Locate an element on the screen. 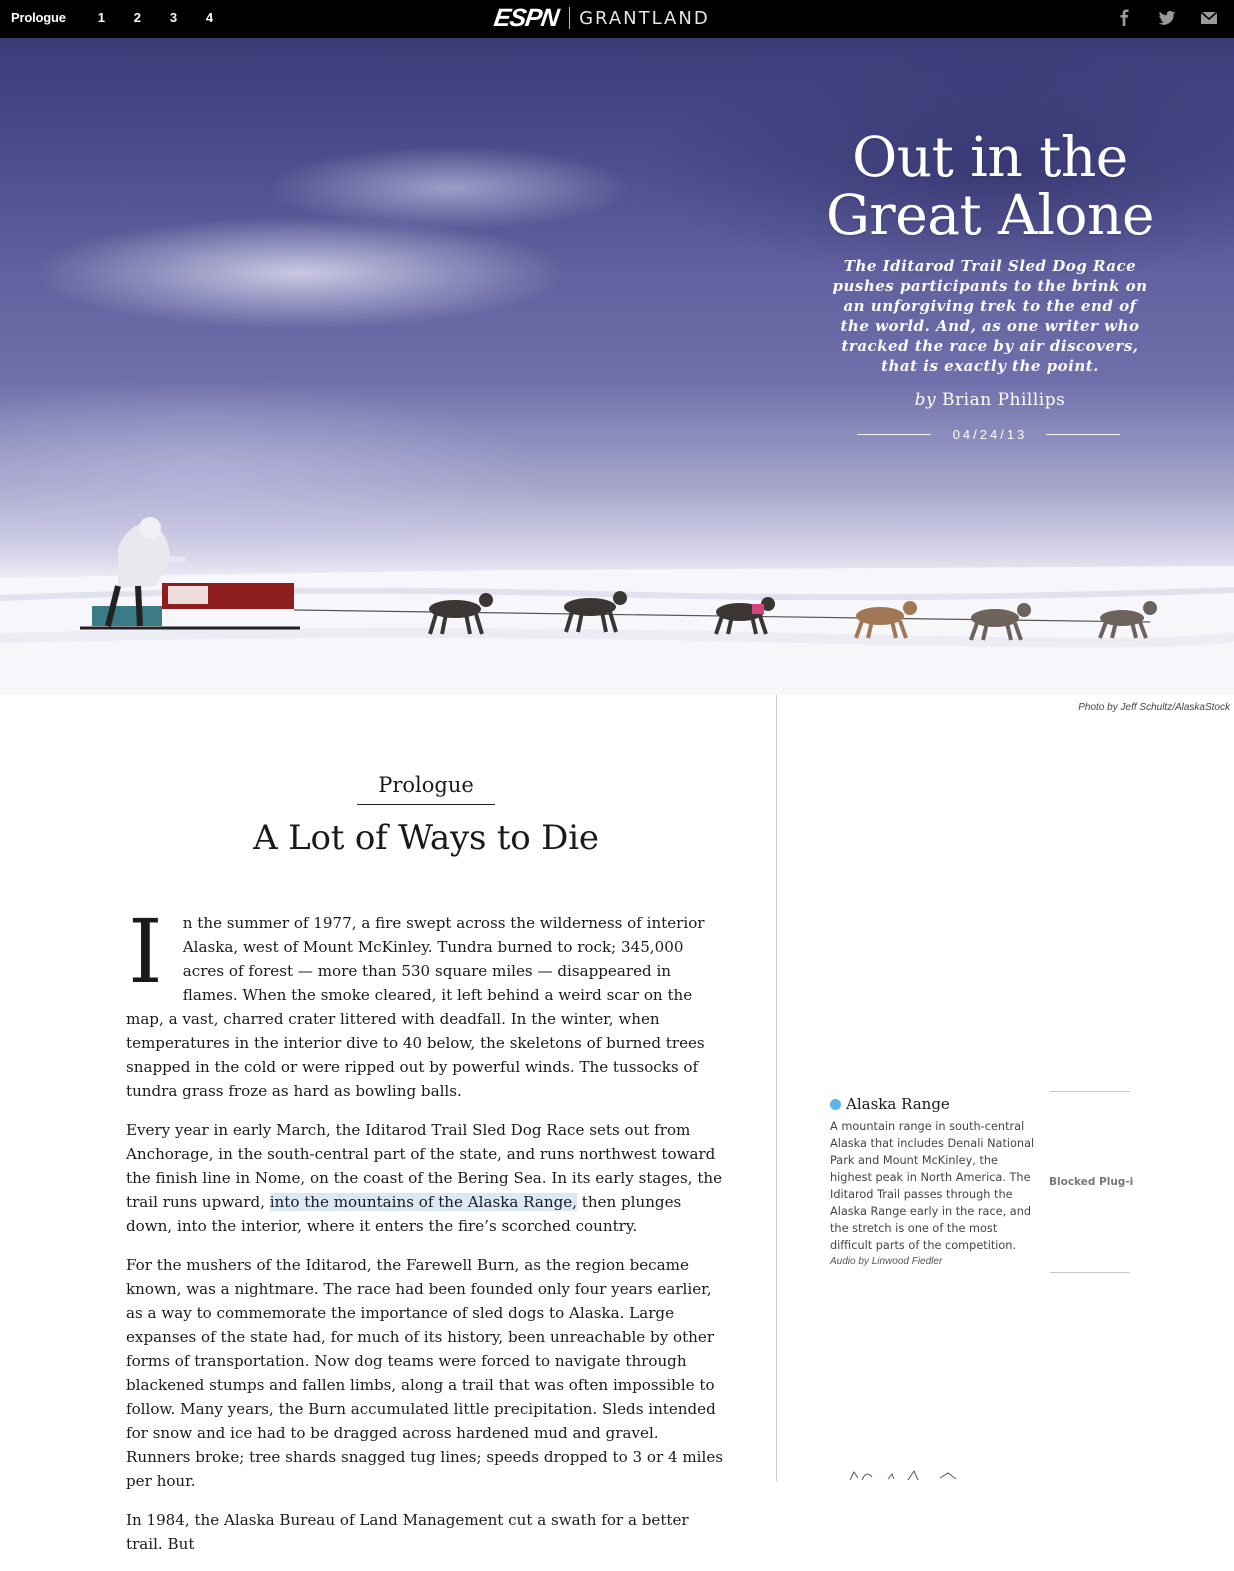 The width and height of the screenshot is (1234, 1571). plugin-rule-top is located at coordinates (1090, 1091).